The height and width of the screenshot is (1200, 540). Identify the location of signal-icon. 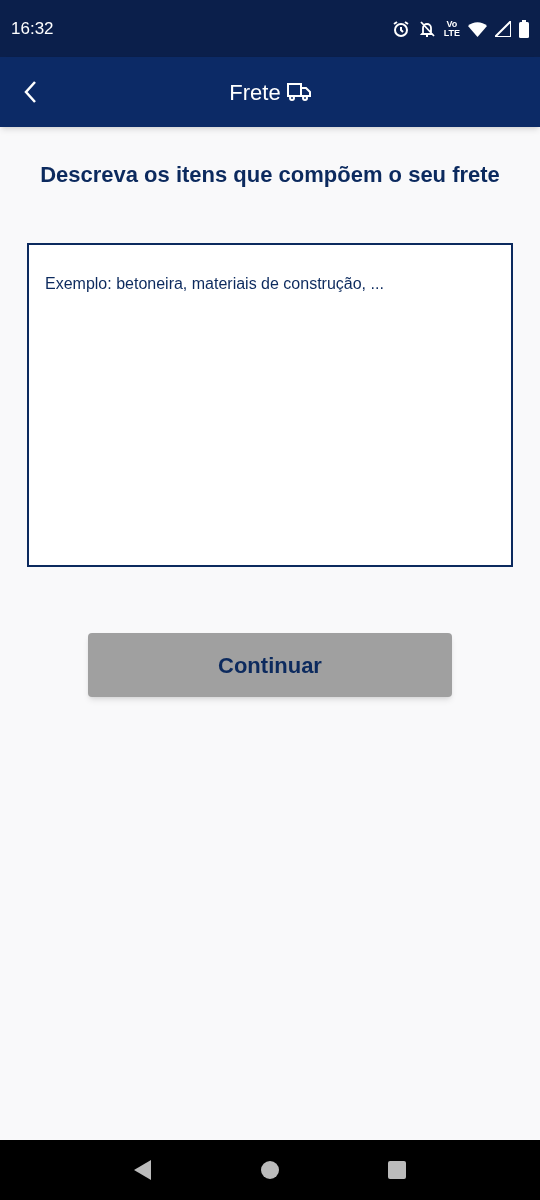
(503, 28).